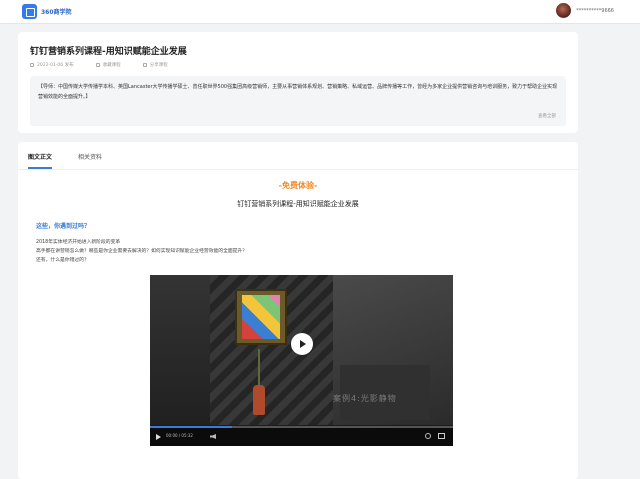  I want to click on progress-bar, so click(301, 427).